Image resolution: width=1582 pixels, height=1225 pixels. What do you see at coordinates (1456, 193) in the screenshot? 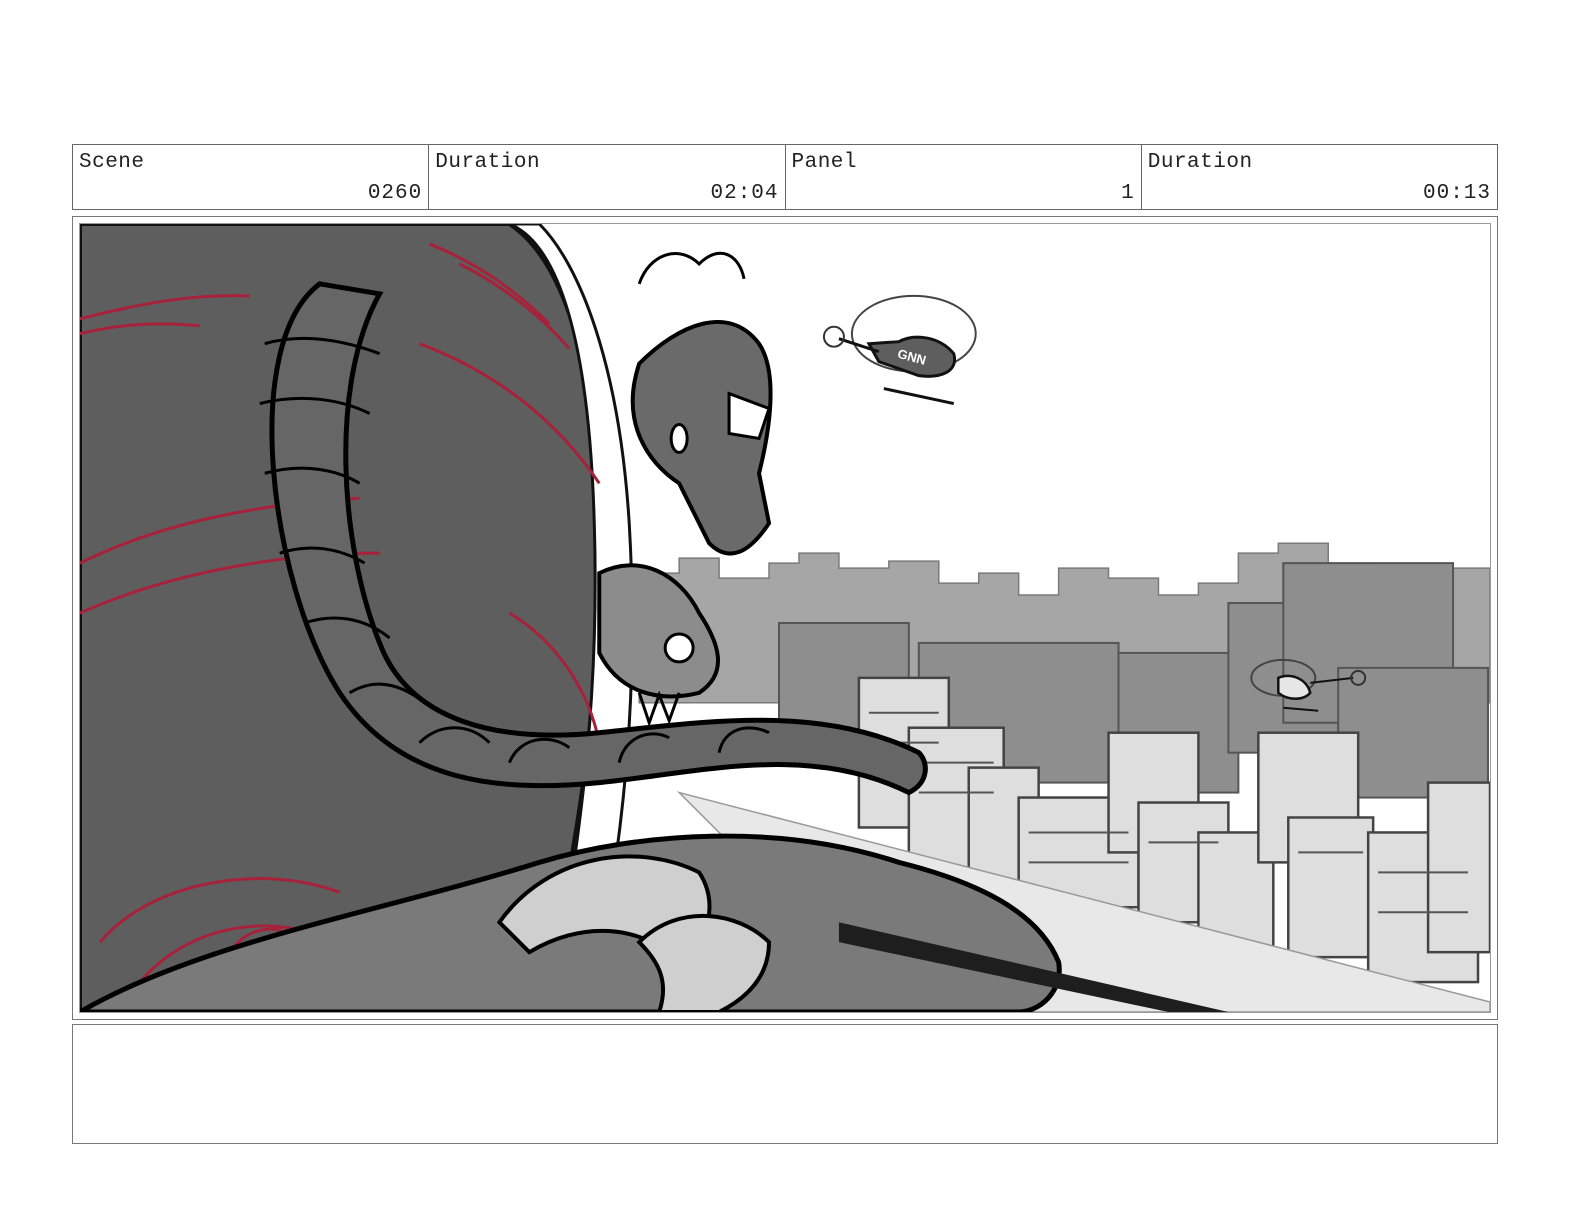
I see `panel-duration-value: 00:13` at bounding box center [1456, 193].